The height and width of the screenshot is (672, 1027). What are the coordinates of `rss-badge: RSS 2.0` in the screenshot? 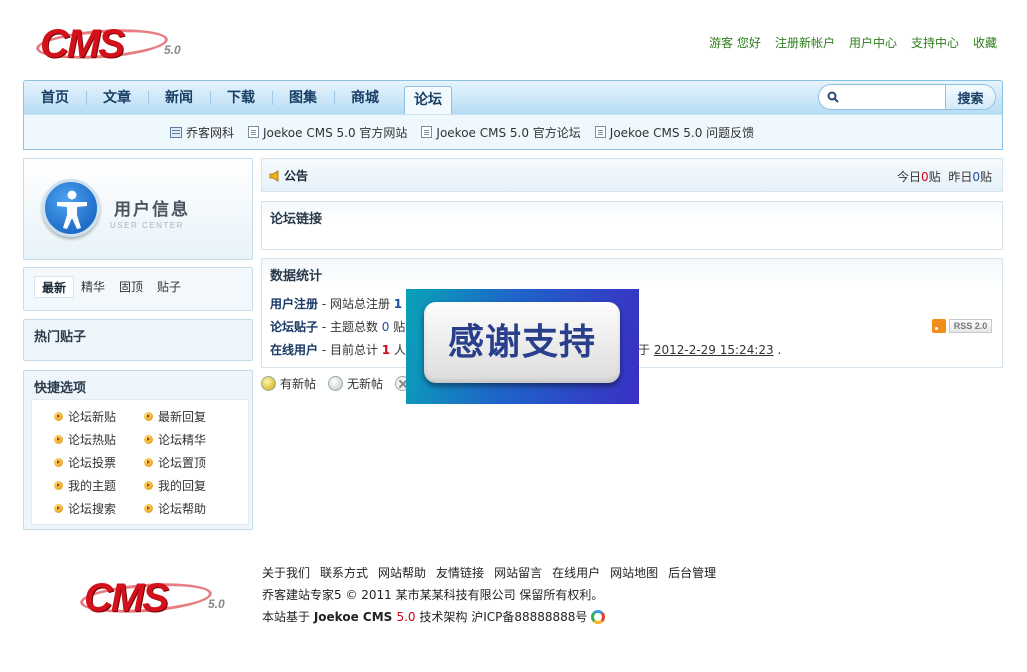 It's located at (962, 326).